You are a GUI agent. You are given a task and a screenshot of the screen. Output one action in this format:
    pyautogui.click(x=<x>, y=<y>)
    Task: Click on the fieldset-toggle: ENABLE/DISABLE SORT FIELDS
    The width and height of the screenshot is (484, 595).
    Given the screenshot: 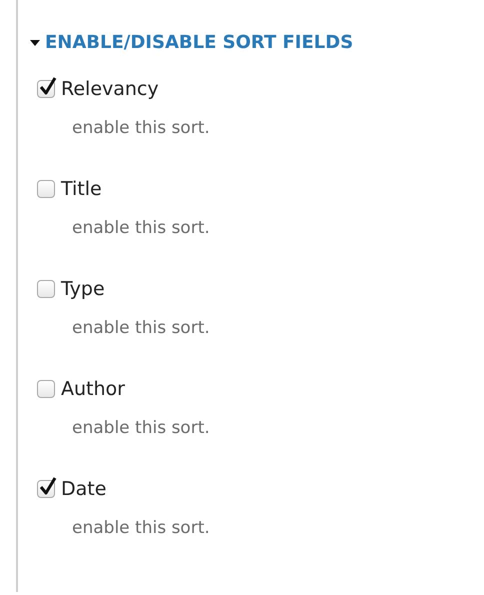 What is the action you would take?
    pyautogui.click(x=192, y=43)
    